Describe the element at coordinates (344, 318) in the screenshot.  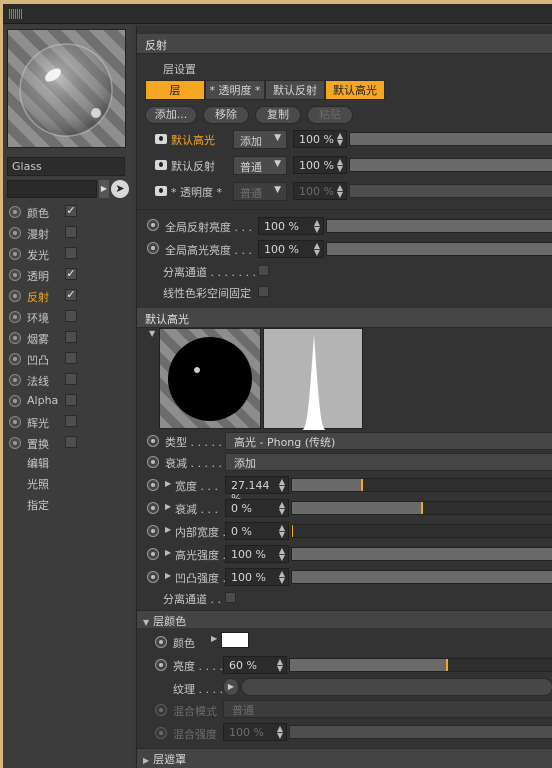
I see `section-spec-header: 默认高光` at that location.